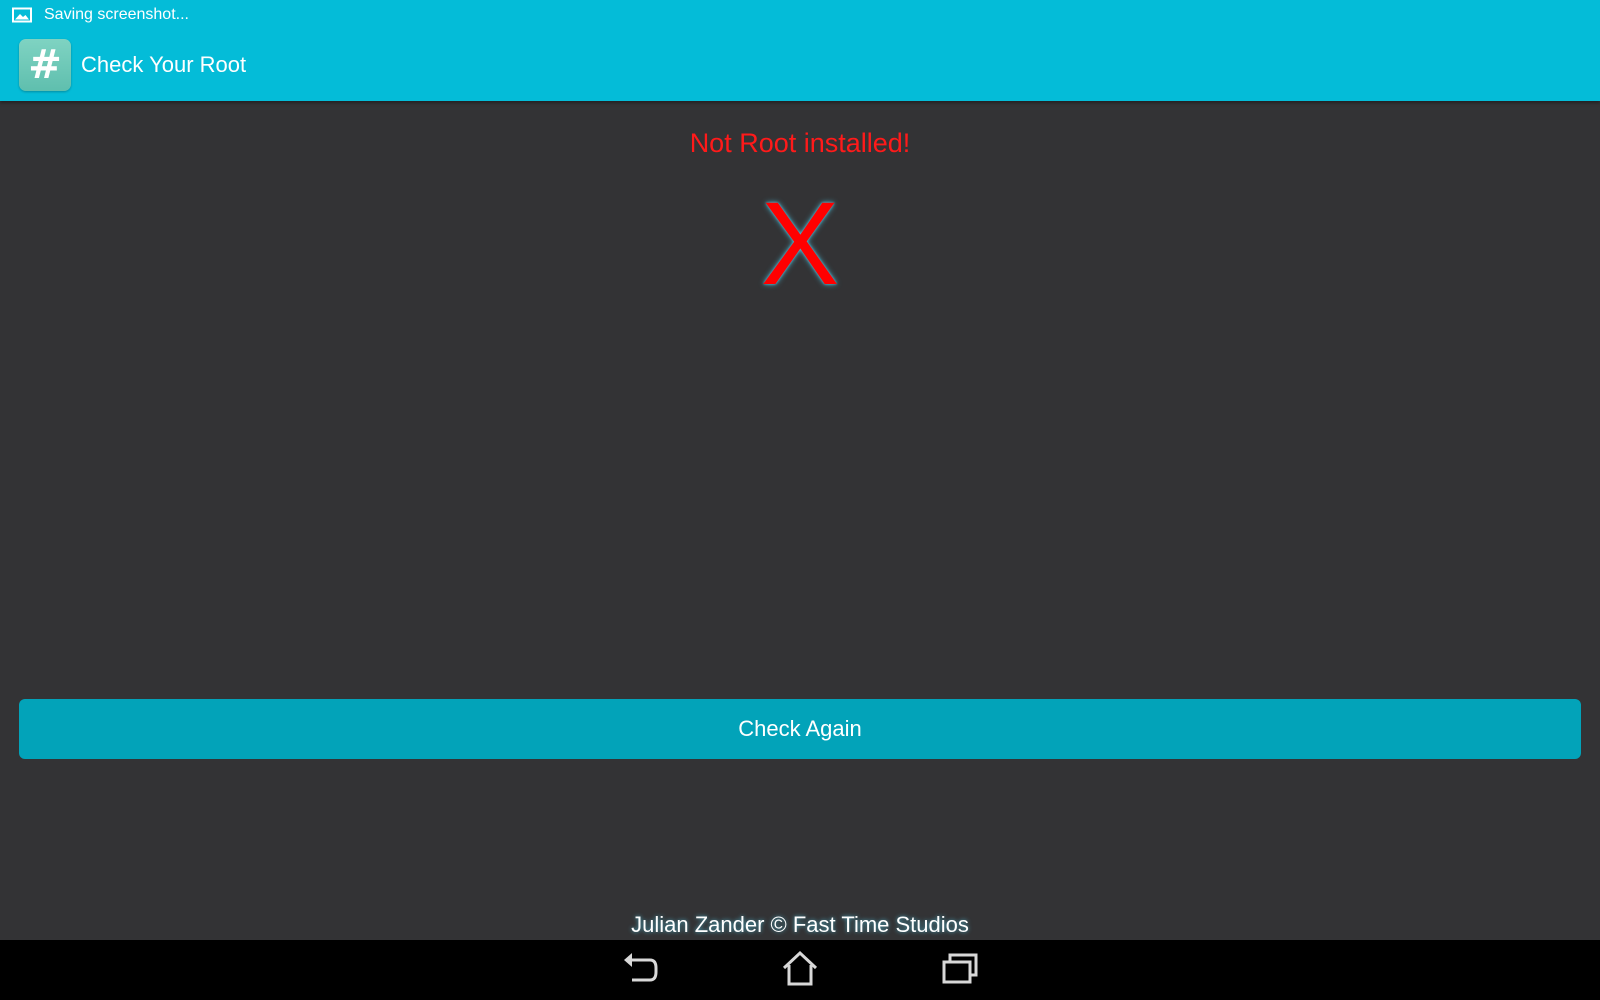  What do you see at coordinates (800, 729) in the screenshot?
I see `check-again-button: Check Again` at bounding box center [800, 729].